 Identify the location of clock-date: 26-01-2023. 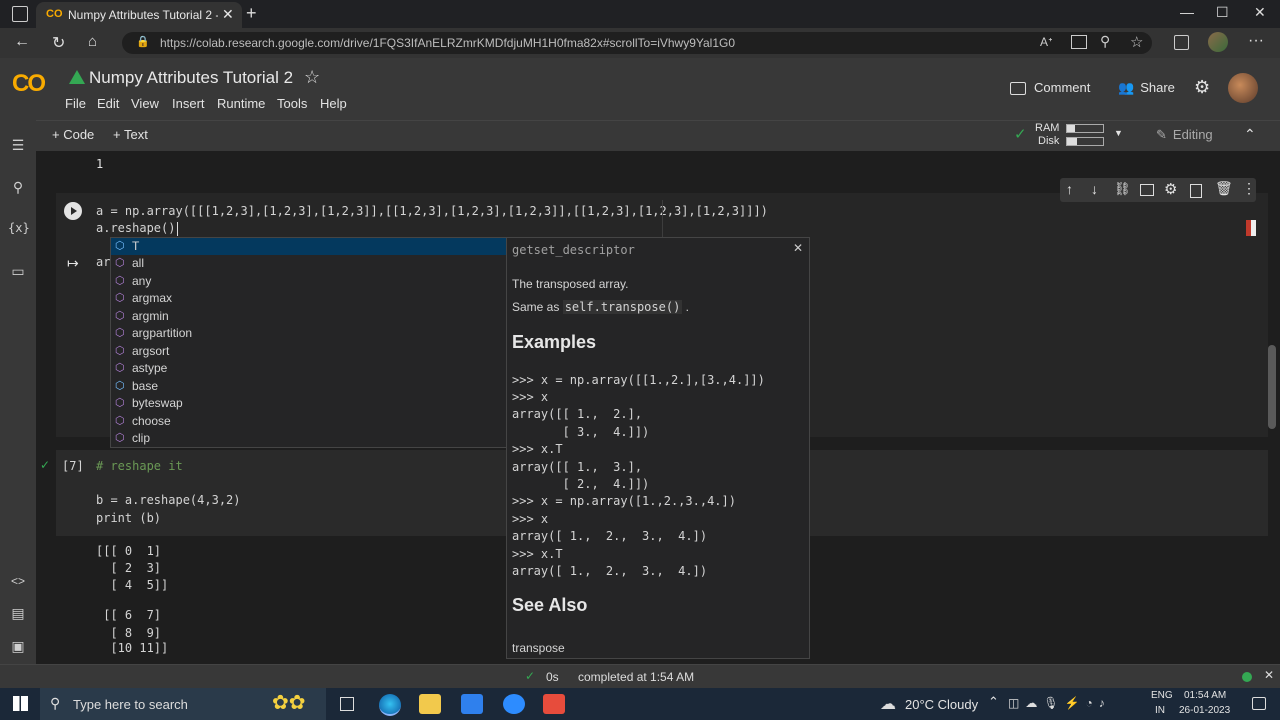
(1204, 710).